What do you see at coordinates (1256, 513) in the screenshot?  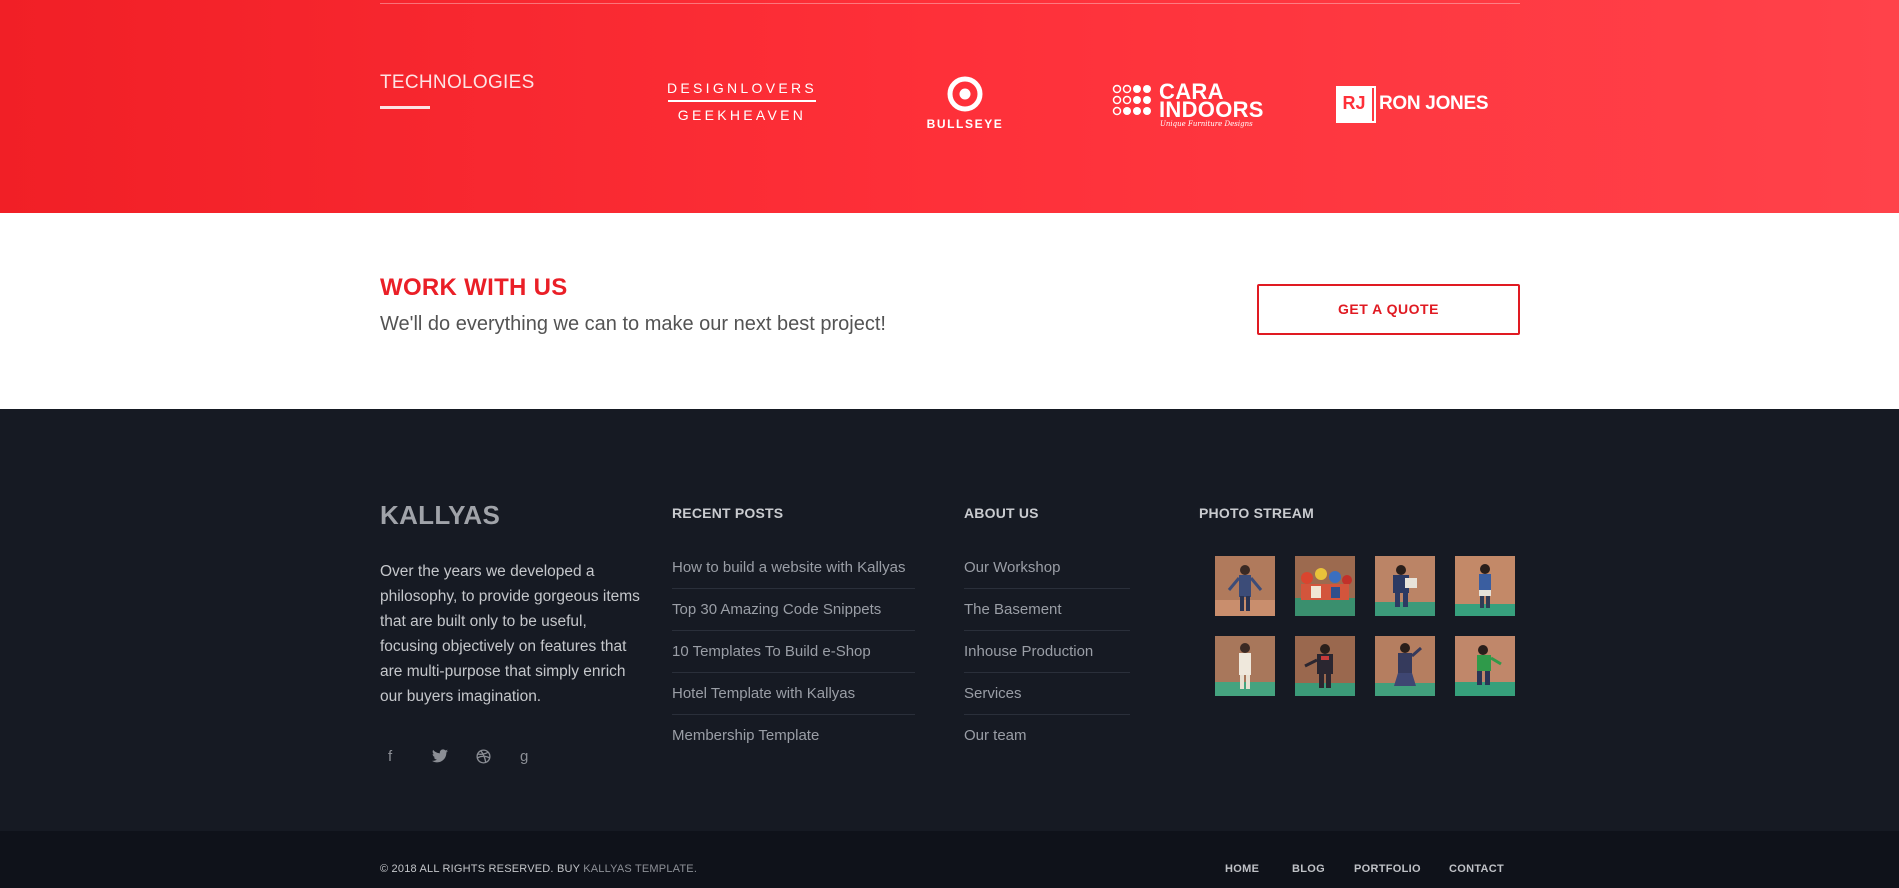 I see `photo-stream-heading: PHOTO STREAM` at bounding box center [1256, 513].